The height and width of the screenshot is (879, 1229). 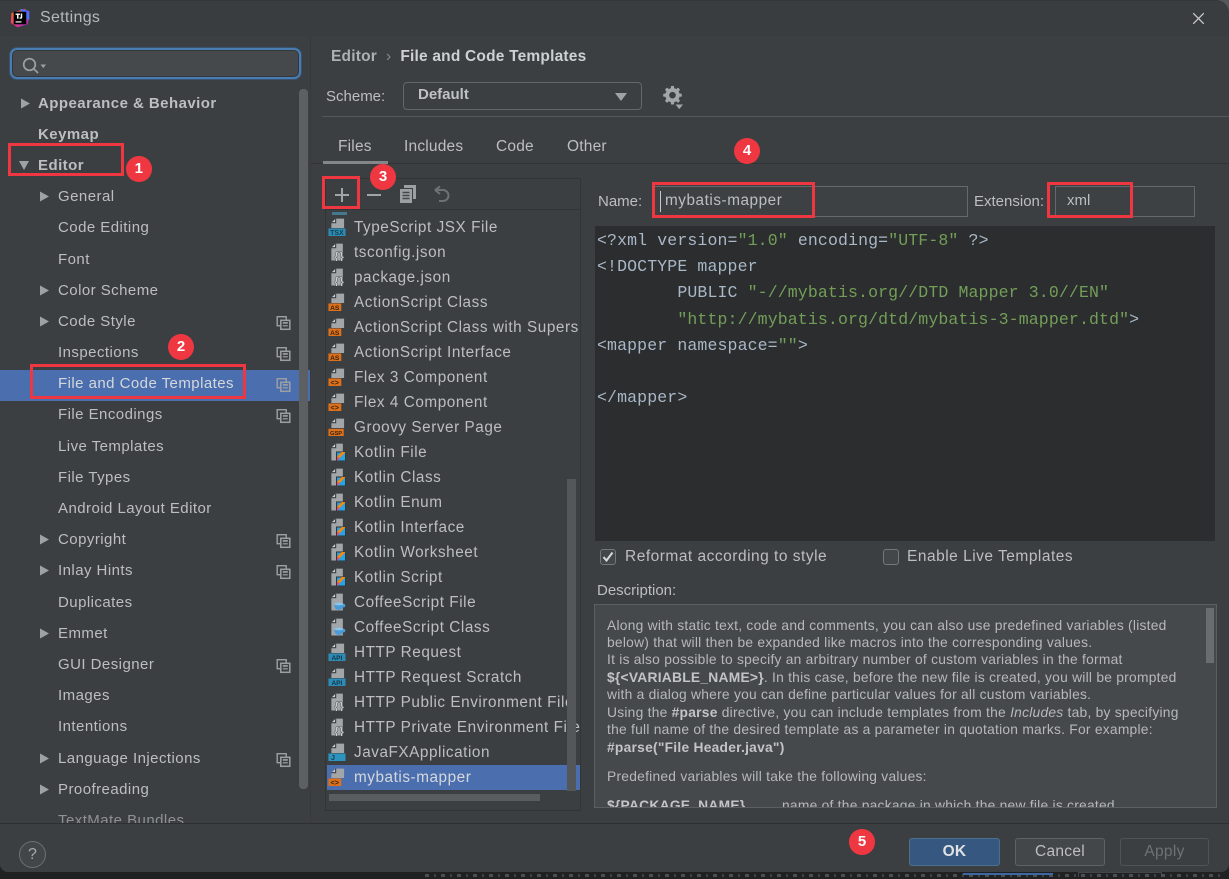 What do you see at coordinates (333, 757) in the screenshot?
I see `svg-text: J` at bounding box center [333, 757].